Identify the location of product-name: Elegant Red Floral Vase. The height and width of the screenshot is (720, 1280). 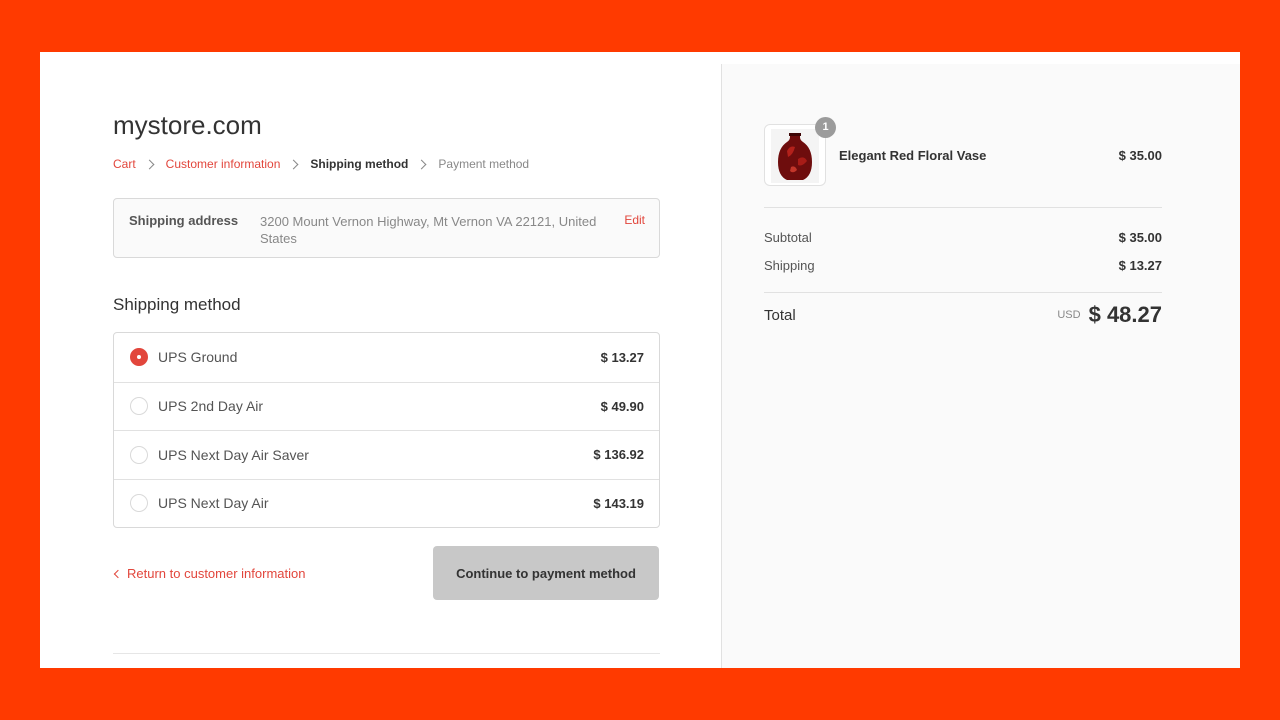
(913, 155).